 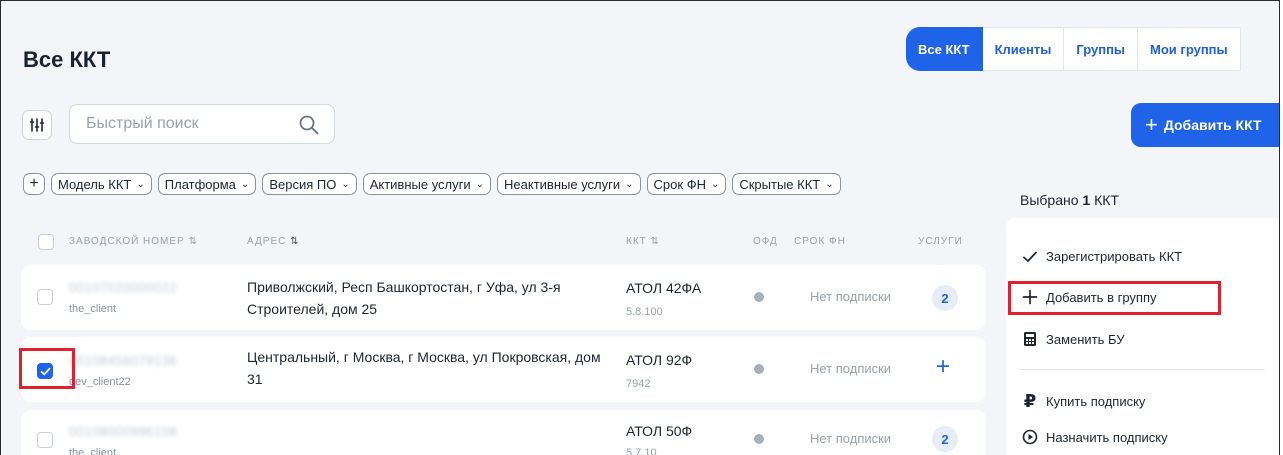 I want to click on buy-subscription-action: ₽ Купить подписку, so click(x=1083, y=401).